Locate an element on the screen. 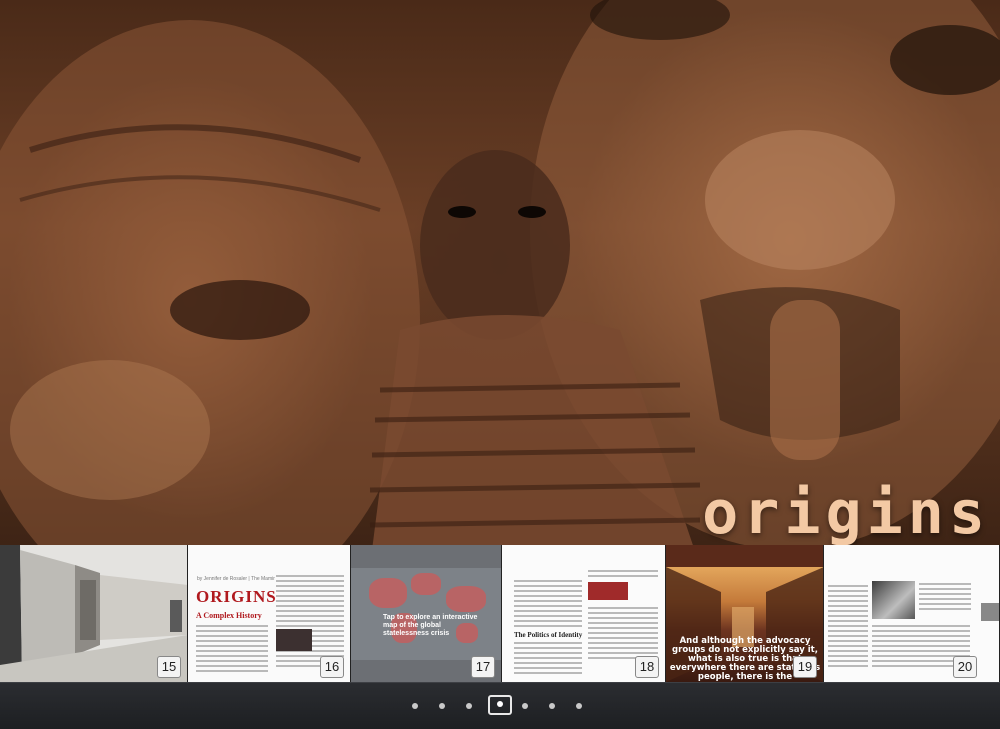 This screenshot has height=729, width=1000. thumbnail-byline: by Jennifer de Rosaler | The Mamir is located at coordinates (236, 579).